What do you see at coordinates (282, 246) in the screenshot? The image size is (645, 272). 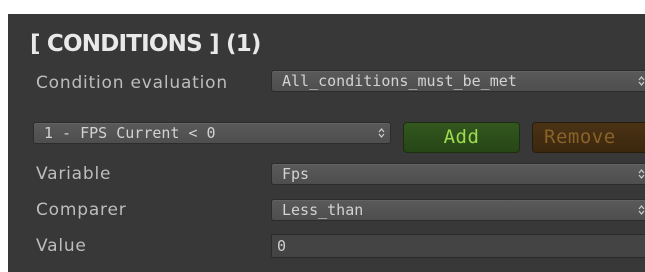 I see `value-input-text: 0` at bounding box center [282, 246].